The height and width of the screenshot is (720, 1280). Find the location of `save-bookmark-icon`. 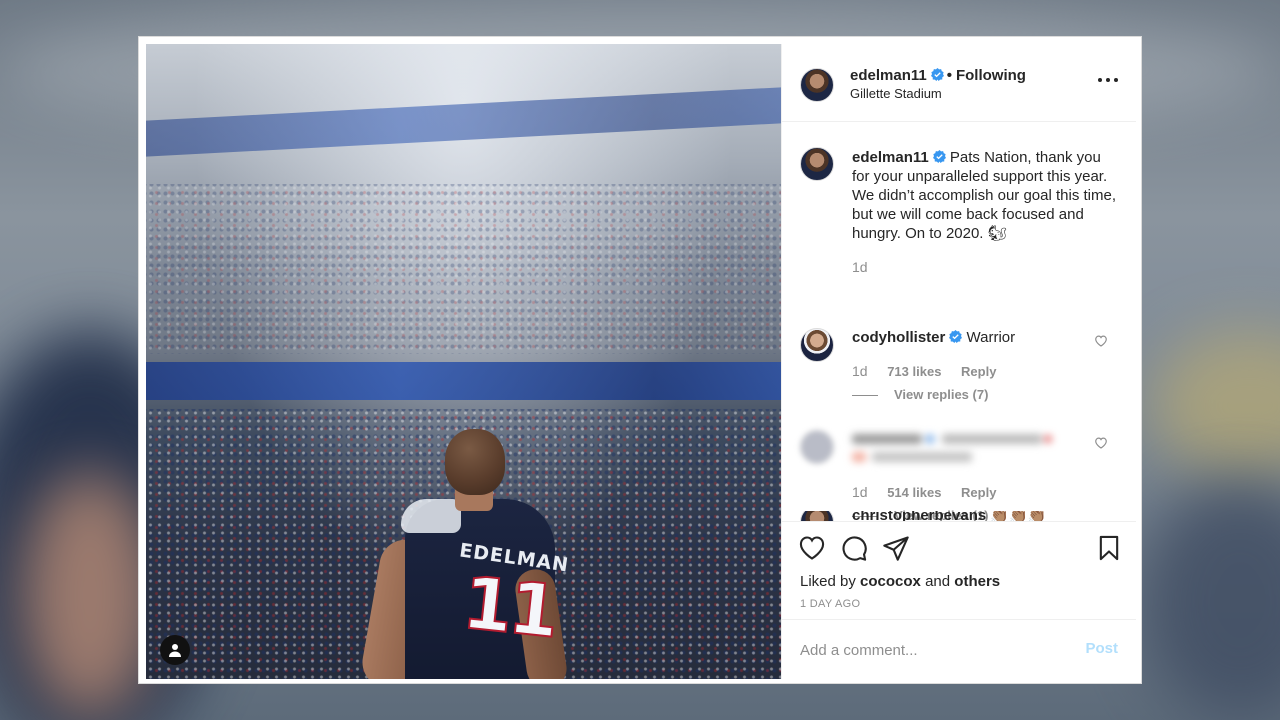

save-bookmark-icon is located at coordinates (1109, 548).